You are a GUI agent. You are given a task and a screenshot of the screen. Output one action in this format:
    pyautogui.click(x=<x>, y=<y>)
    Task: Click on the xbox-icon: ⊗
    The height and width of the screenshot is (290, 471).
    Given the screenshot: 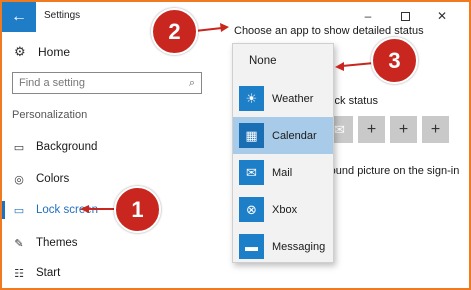 What is the action you would take?
    pyautogui.click(x=251, y=209)
    